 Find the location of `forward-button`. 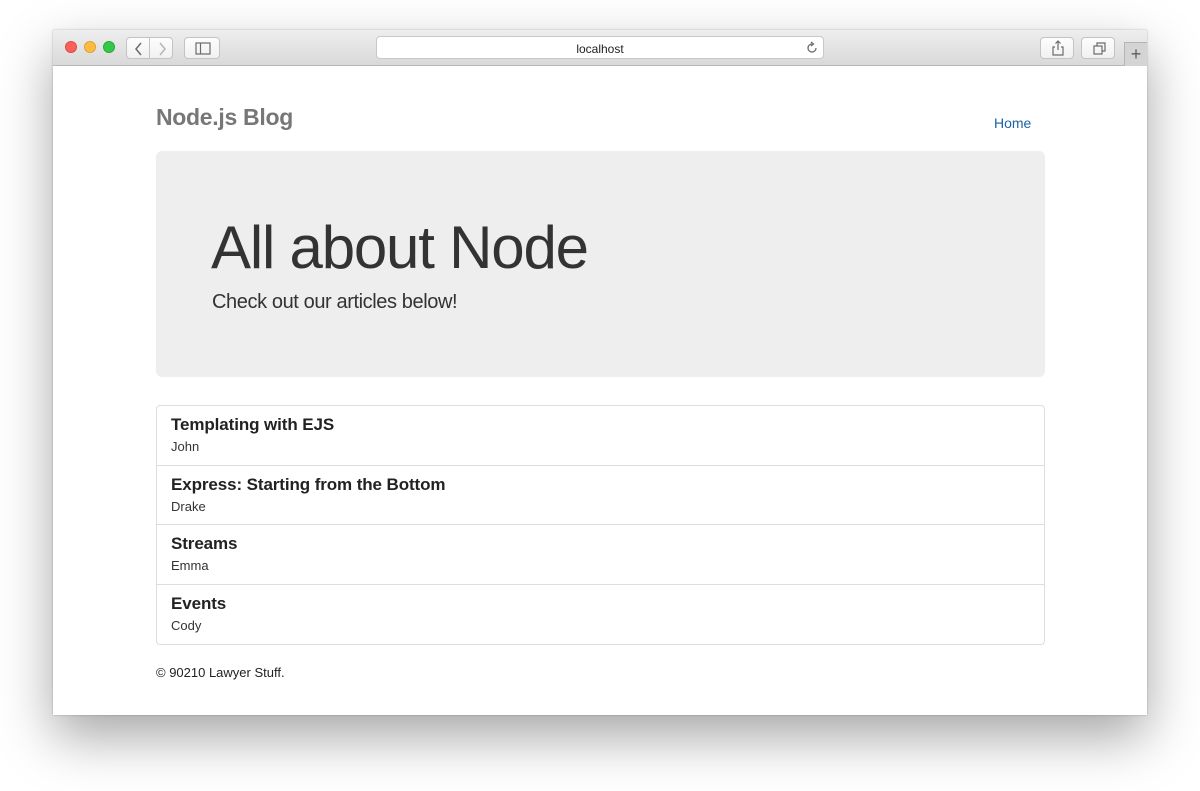

forward-button is located at coordinates (161, 48).